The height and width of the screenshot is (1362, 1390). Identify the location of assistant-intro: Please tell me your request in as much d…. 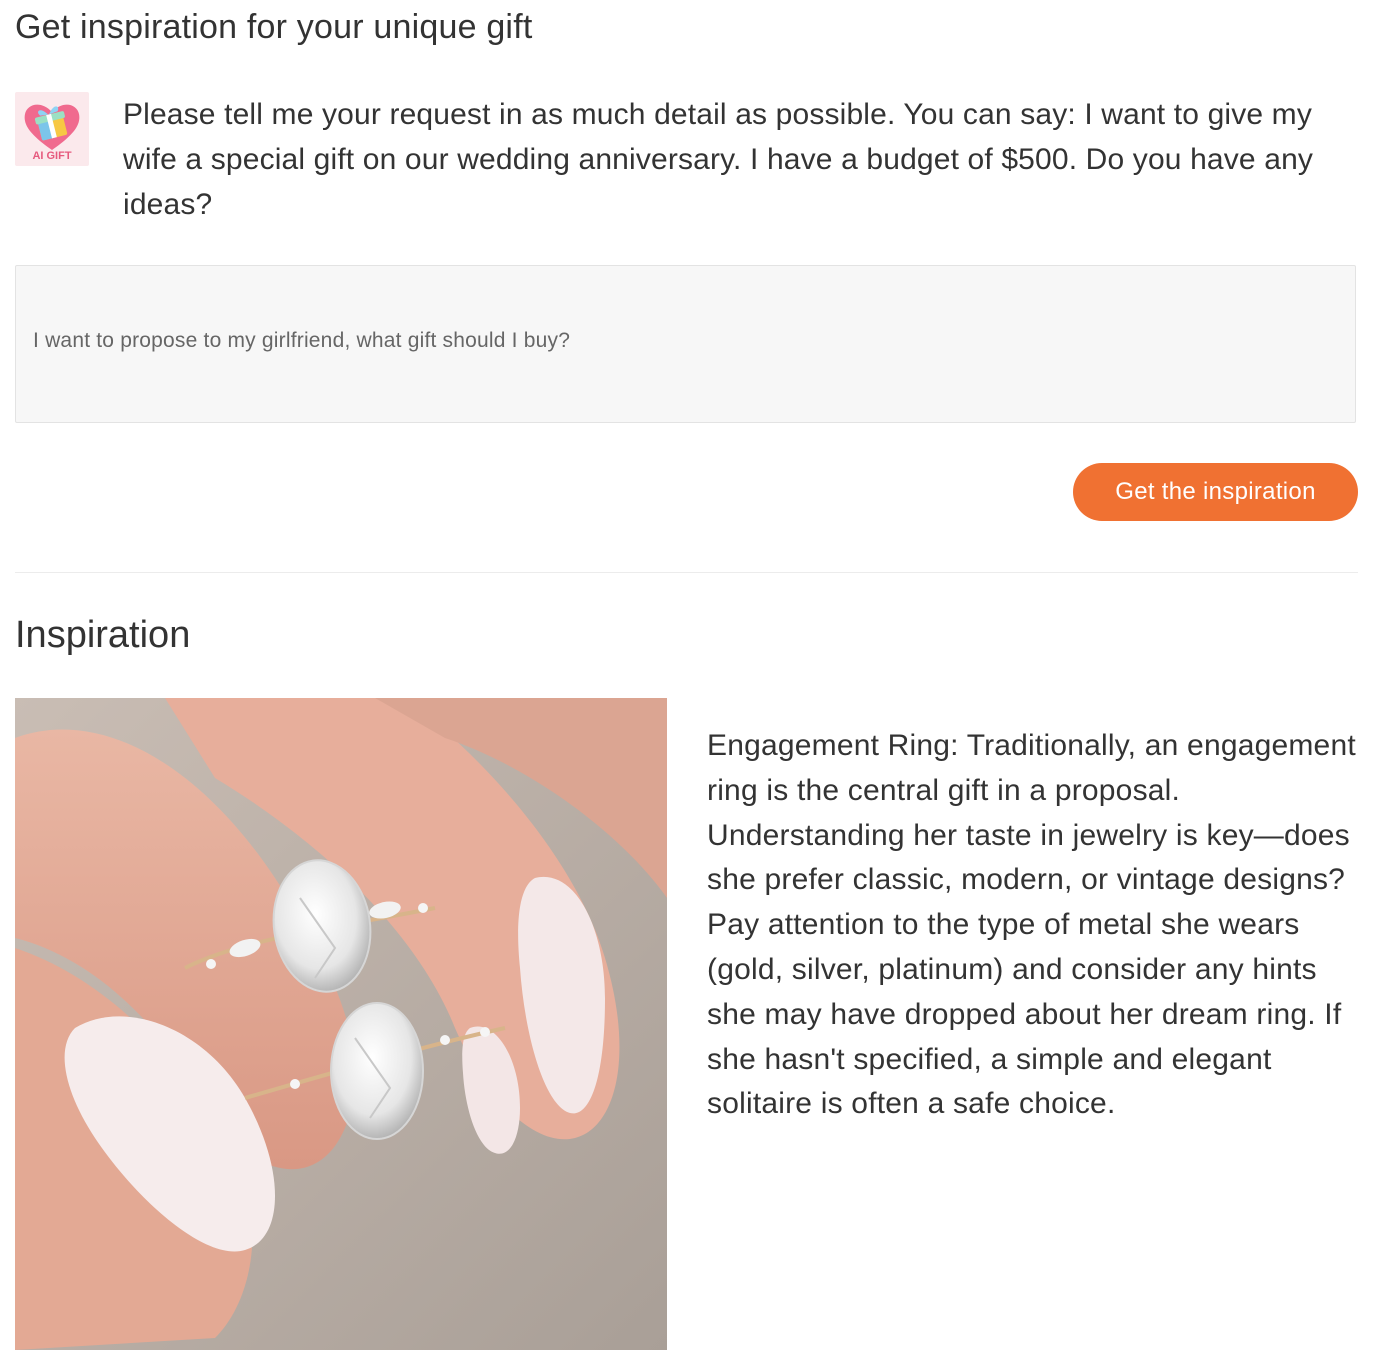
(718, 159).